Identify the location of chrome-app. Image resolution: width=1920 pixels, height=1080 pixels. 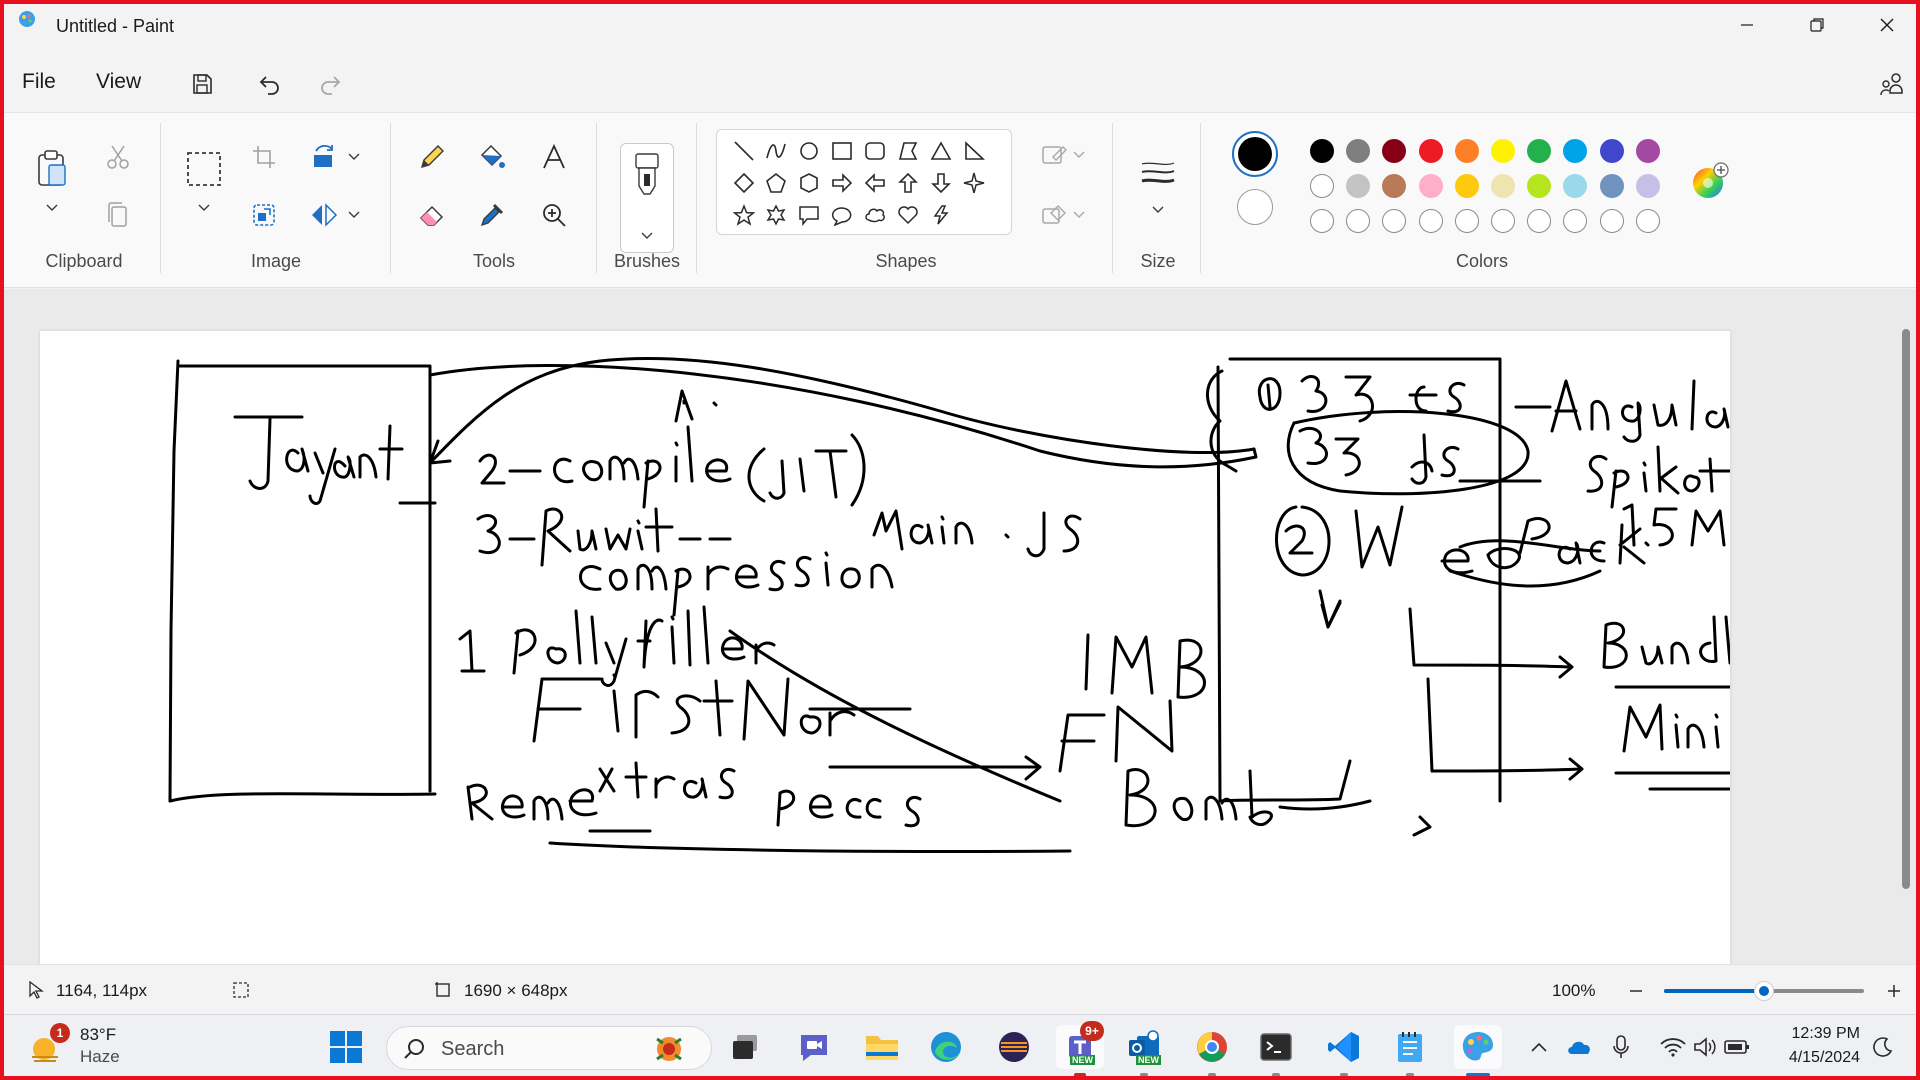
(1212, 1047).